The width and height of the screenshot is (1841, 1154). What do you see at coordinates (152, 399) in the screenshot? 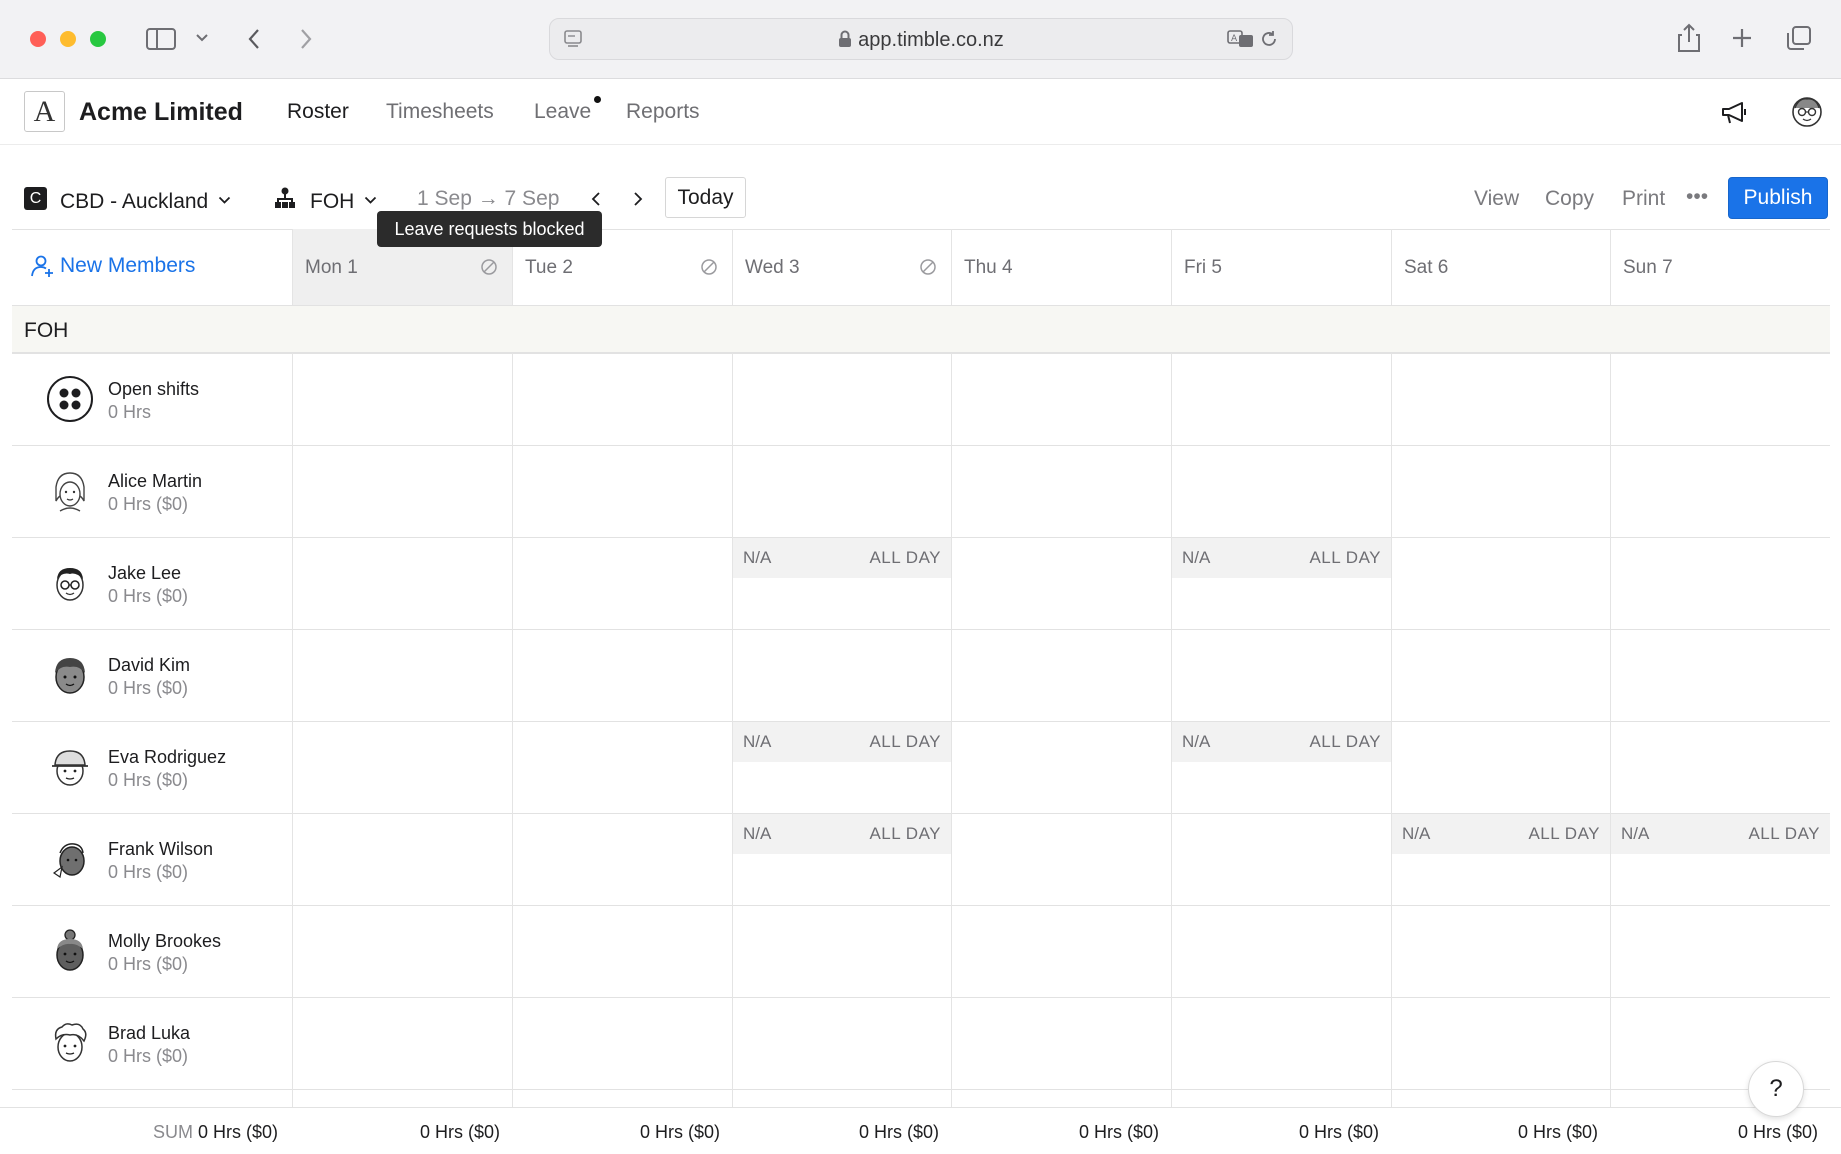
I see `member-row: Open shifts 0 Hrs` at bounding box center [152, 399].